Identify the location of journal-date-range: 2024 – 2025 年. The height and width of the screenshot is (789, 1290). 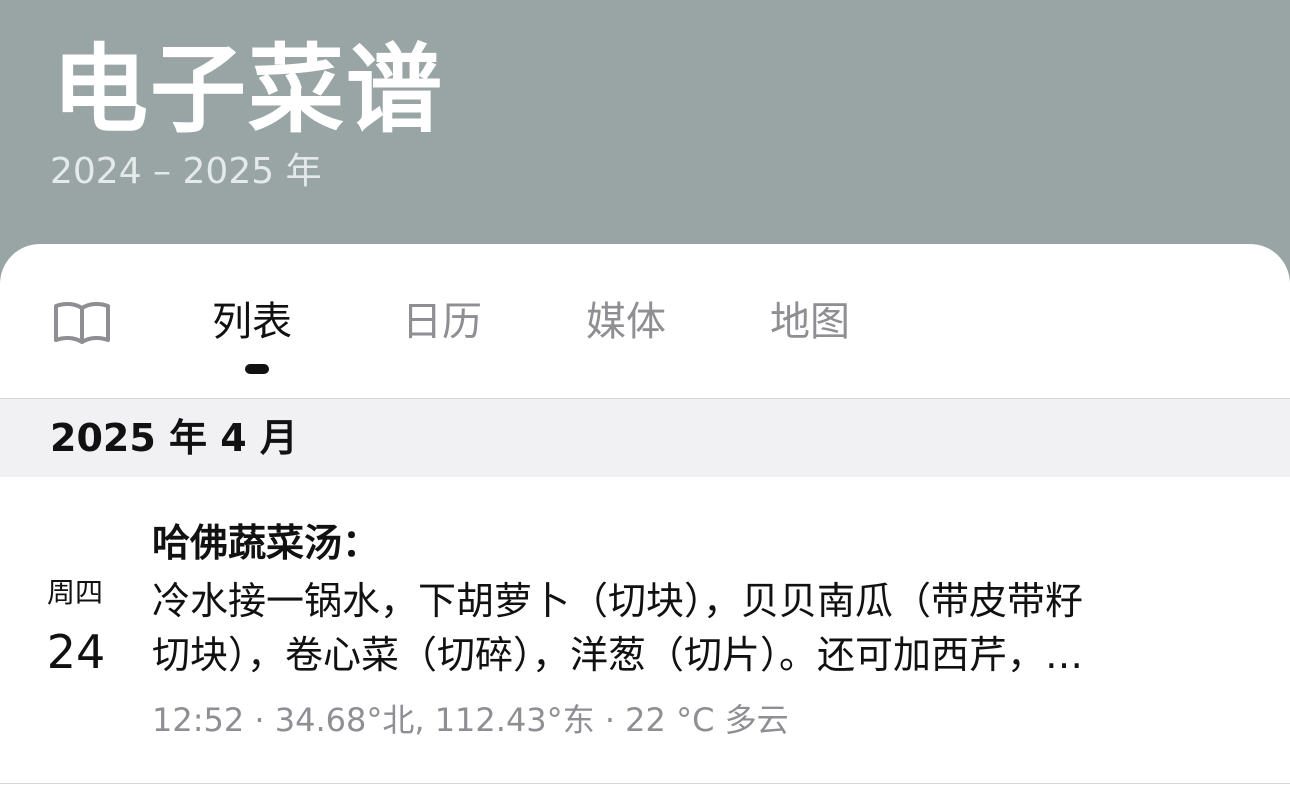
(186, 171).